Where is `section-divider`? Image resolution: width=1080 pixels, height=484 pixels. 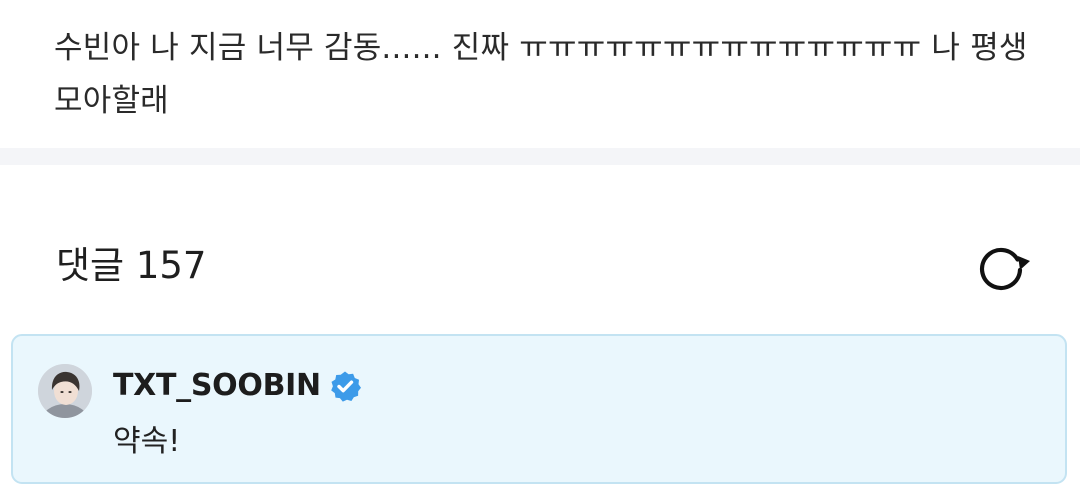 section-divider is located at coordinates (540, 156).